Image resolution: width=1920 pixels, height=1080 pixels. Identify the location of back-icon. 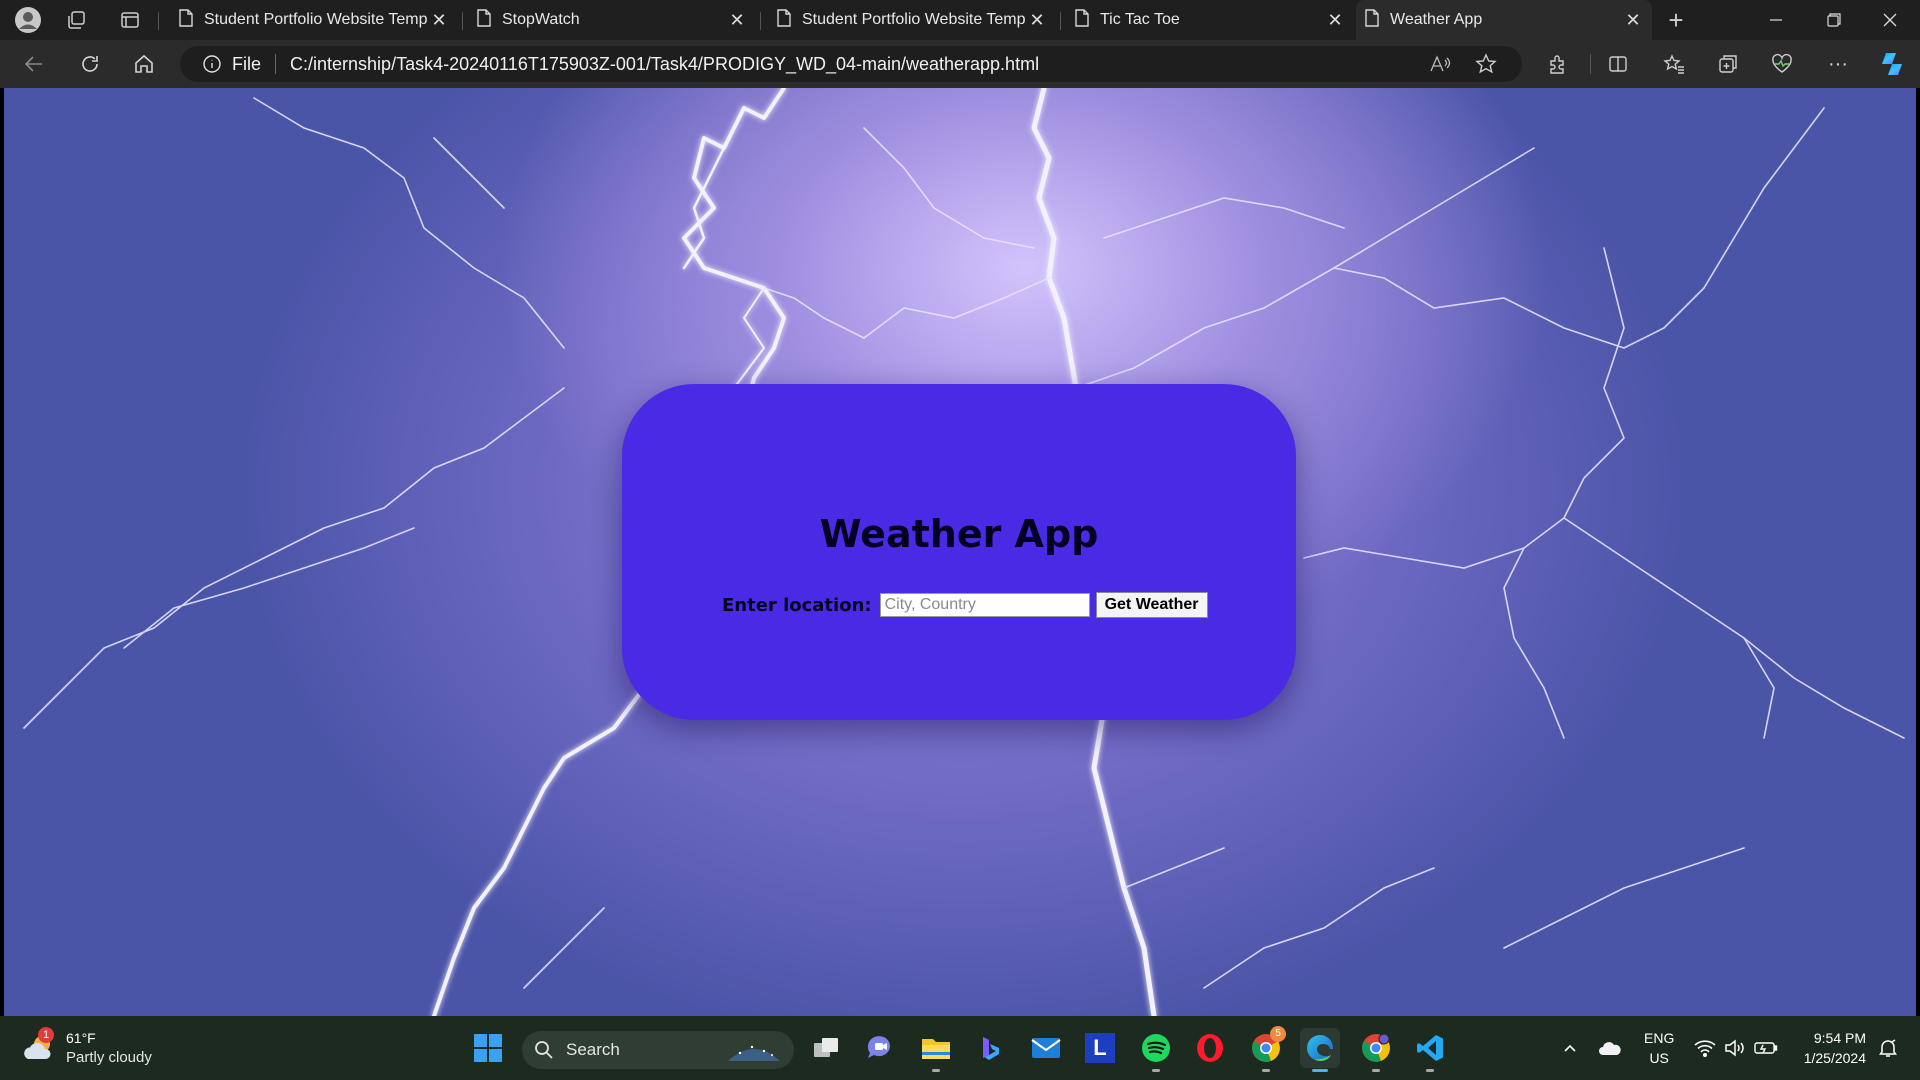
(34, 64).